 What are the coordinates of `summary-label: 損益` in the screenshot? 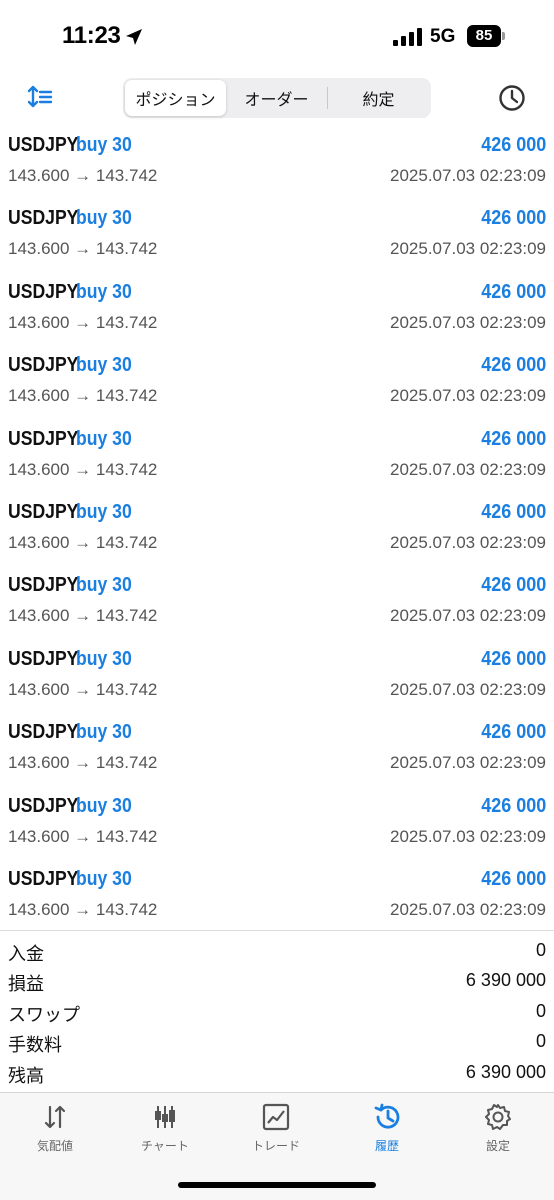 It's located at (26, 984).